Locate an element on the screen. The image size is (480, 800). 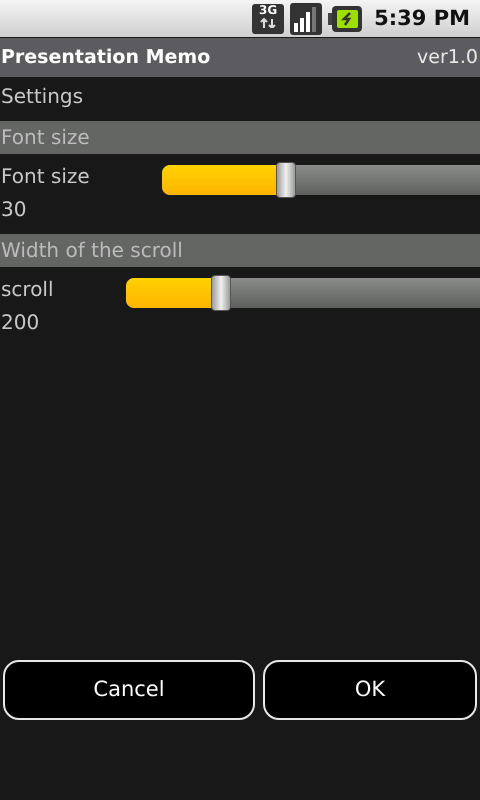
section-header: Width of the scroll is located at coordinates (240, 250).